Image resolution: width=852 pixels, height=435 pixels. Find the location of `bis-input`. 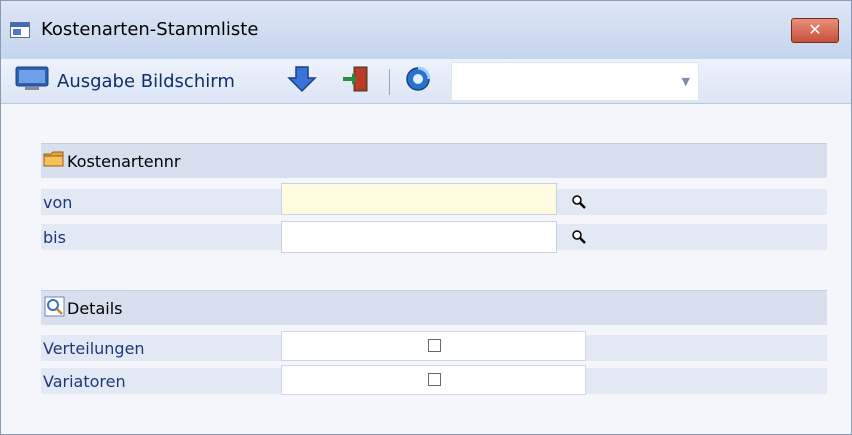

bis-input is located at coordinates (419, 237).